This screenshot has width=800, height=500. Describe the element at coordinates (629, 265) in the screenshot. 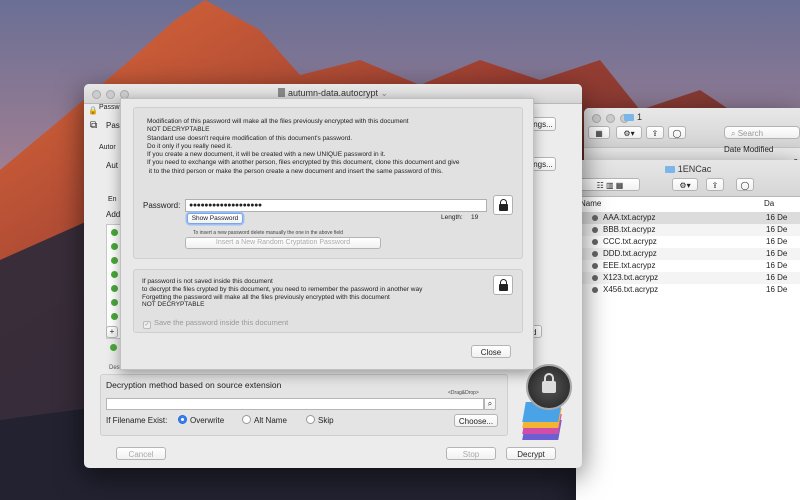

I see `file-name: EEE.txt.acrypz` at that location.